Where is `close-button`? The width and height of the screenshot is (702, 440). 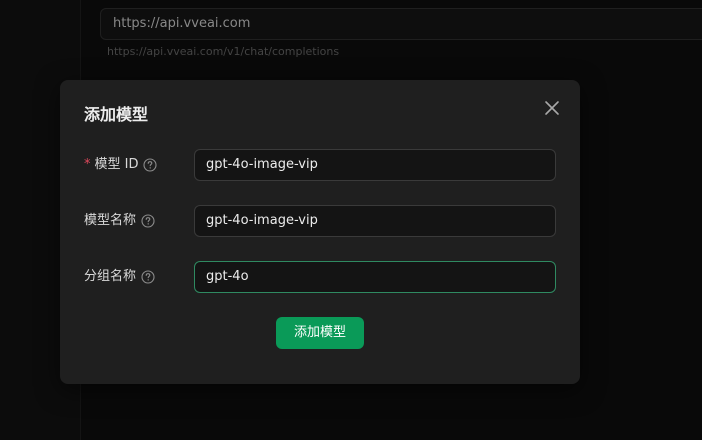 close-button is located at coordinates (552, 108).